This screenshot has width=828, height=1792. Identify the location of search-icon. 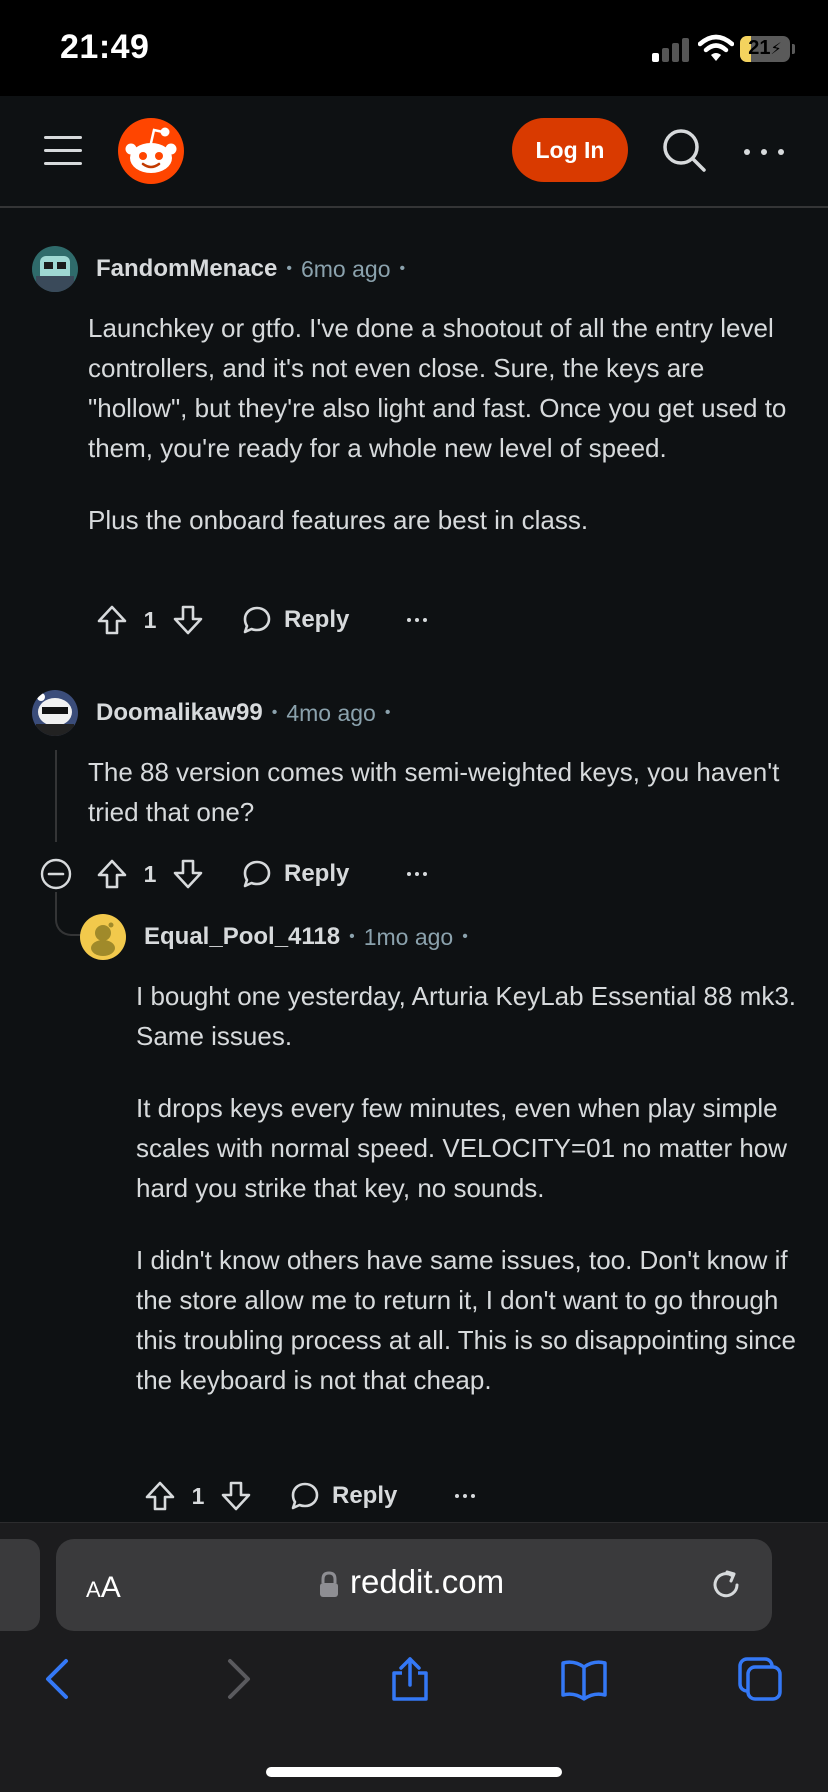
(684, 150).